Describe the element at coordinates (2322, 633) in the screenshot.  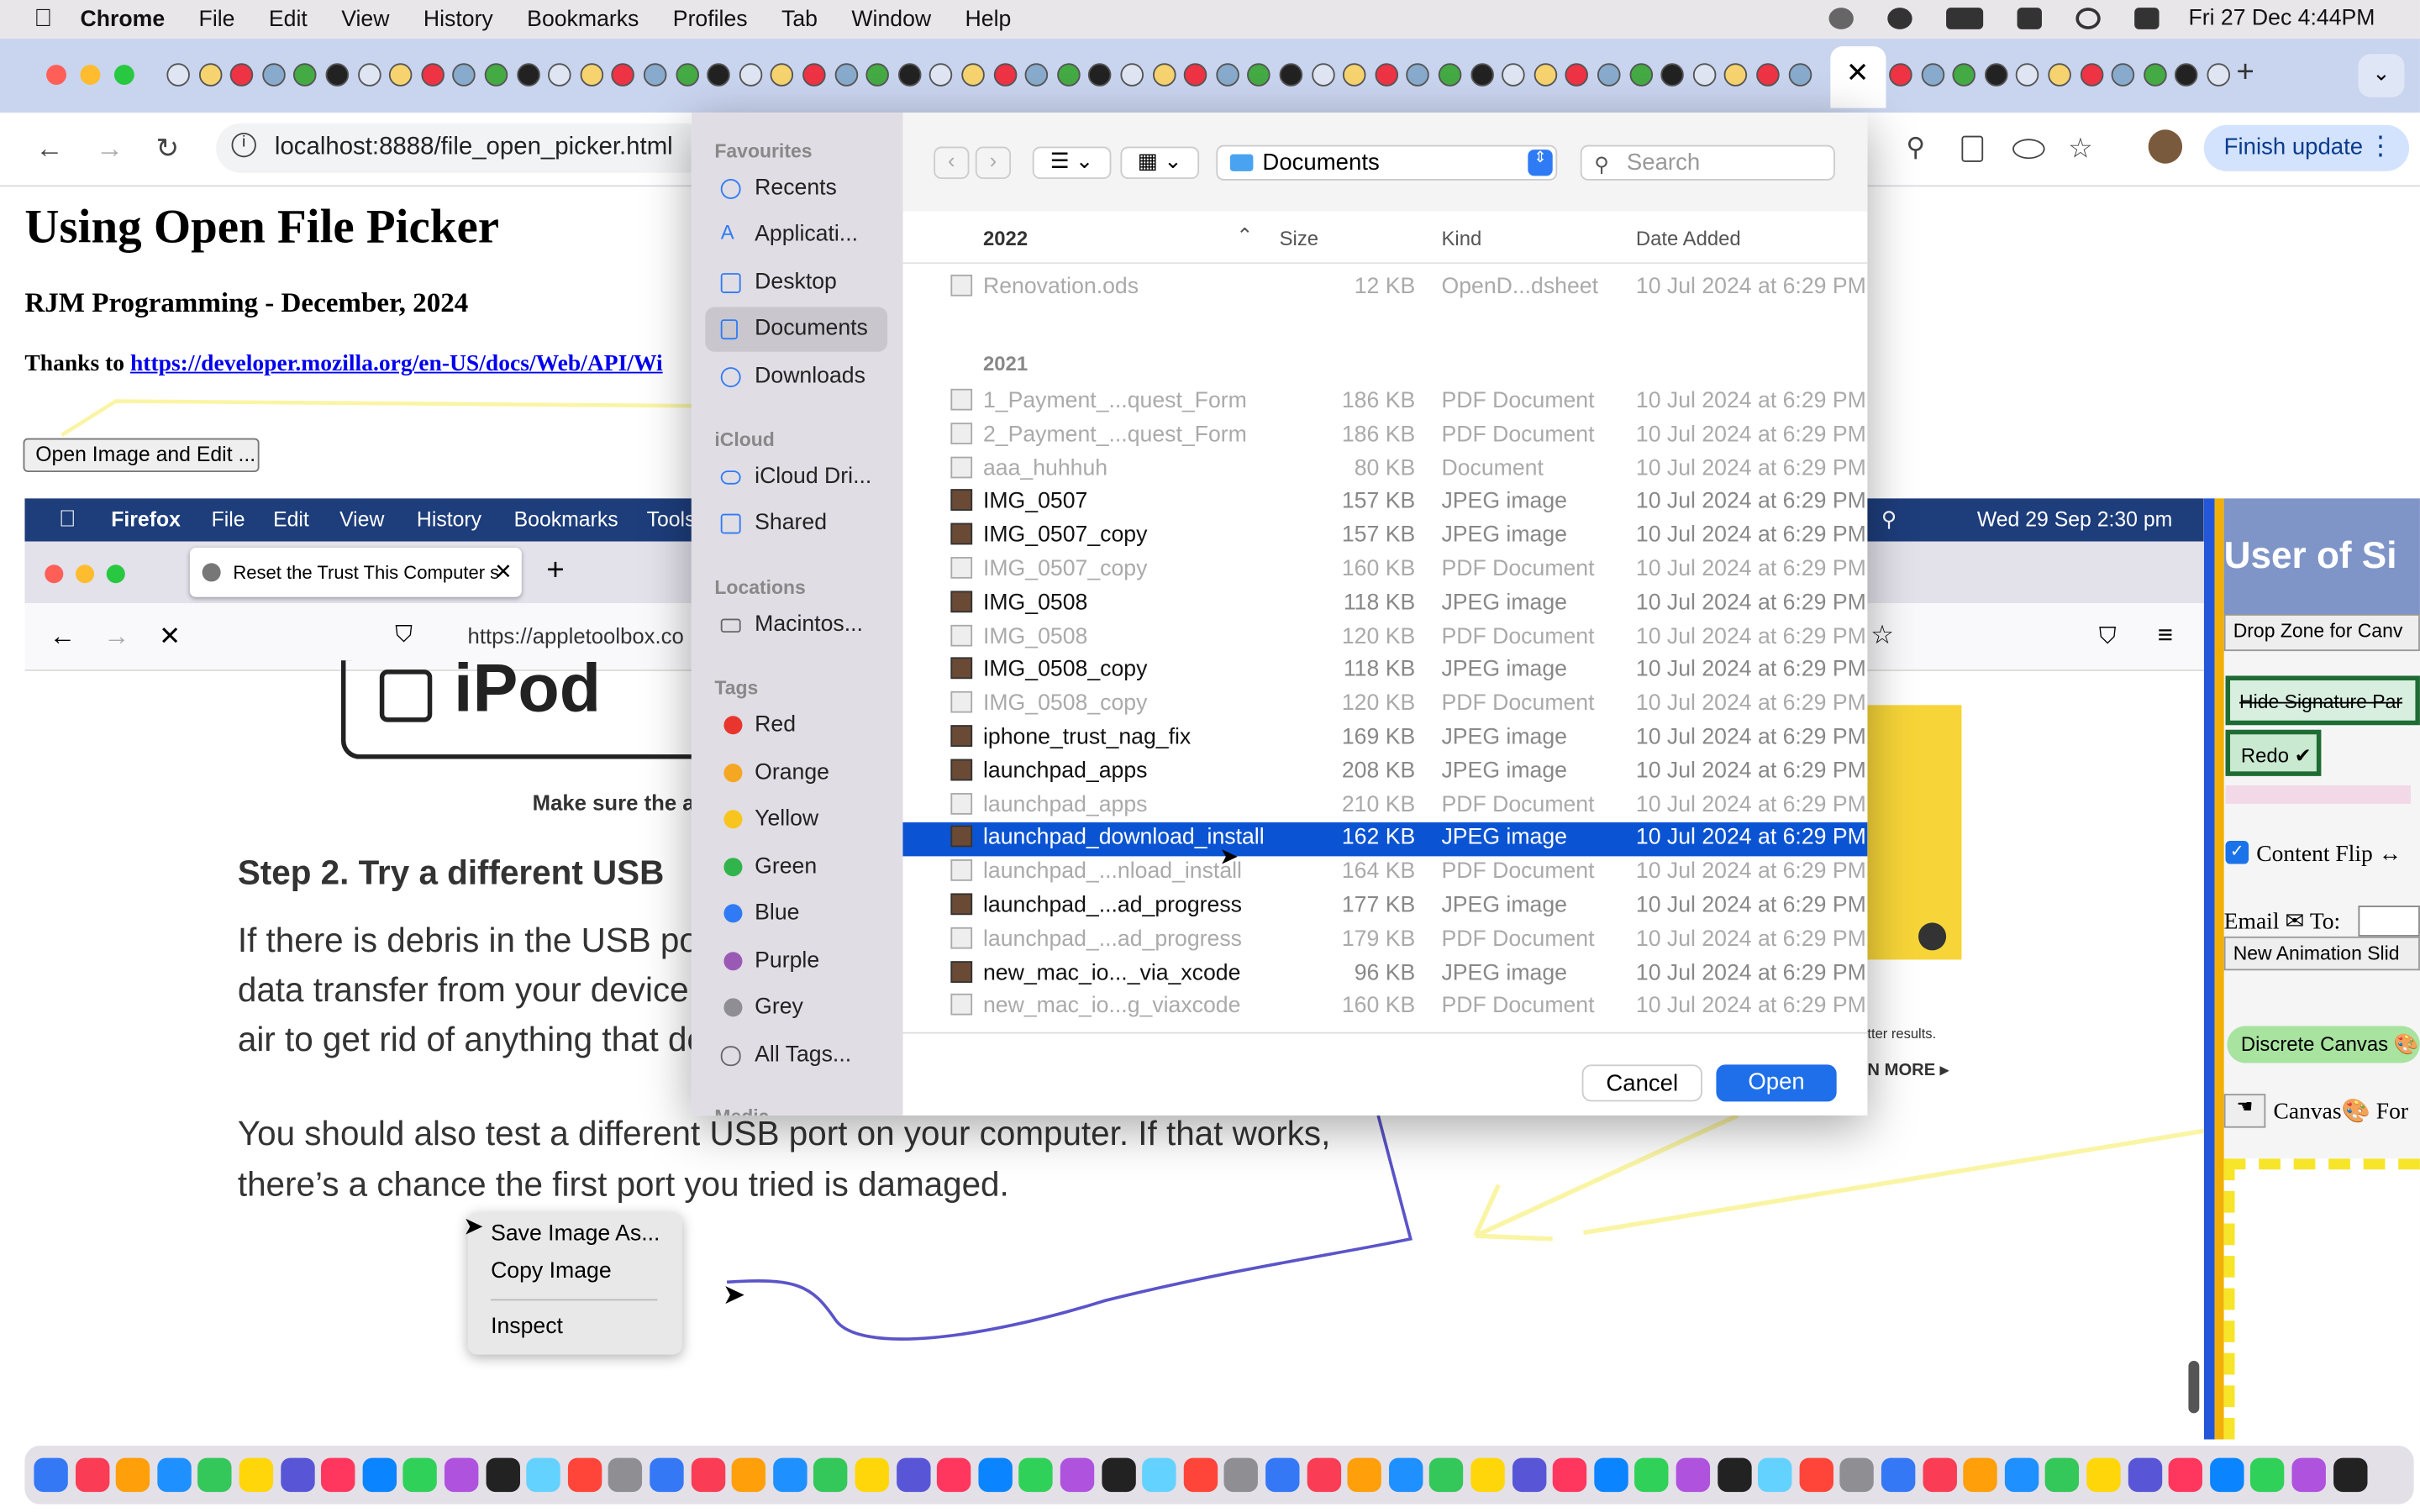
I see `drop-zone-input: Drop Zone for Canv` at that location.